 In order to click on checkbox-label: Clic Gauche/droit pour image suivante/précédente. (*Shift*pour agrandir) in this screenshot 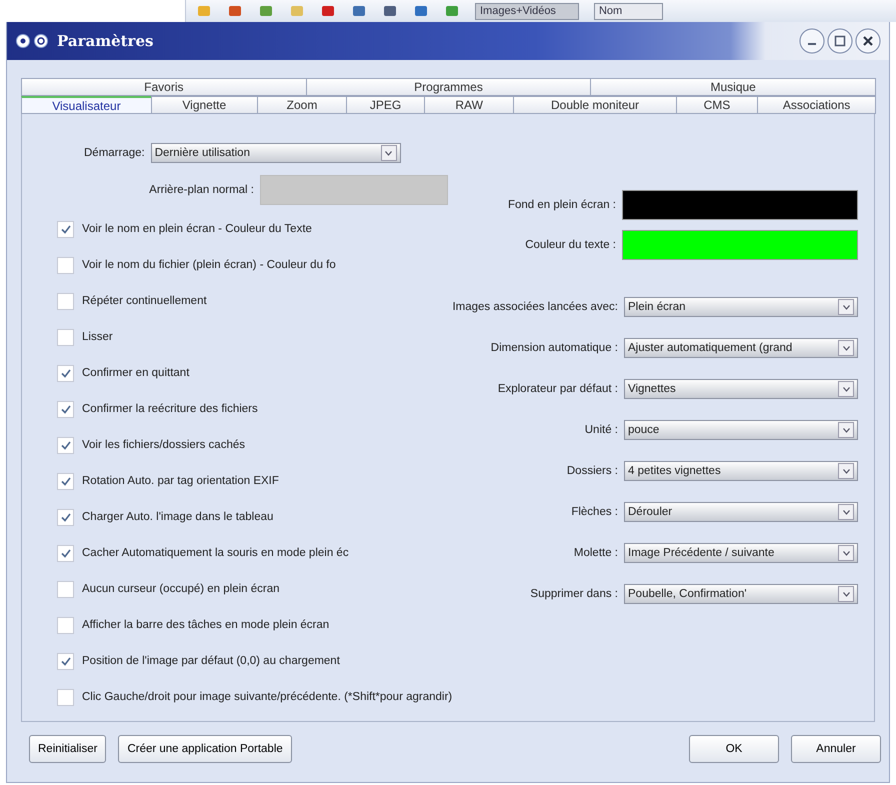, I will do `click(267, 697)`.